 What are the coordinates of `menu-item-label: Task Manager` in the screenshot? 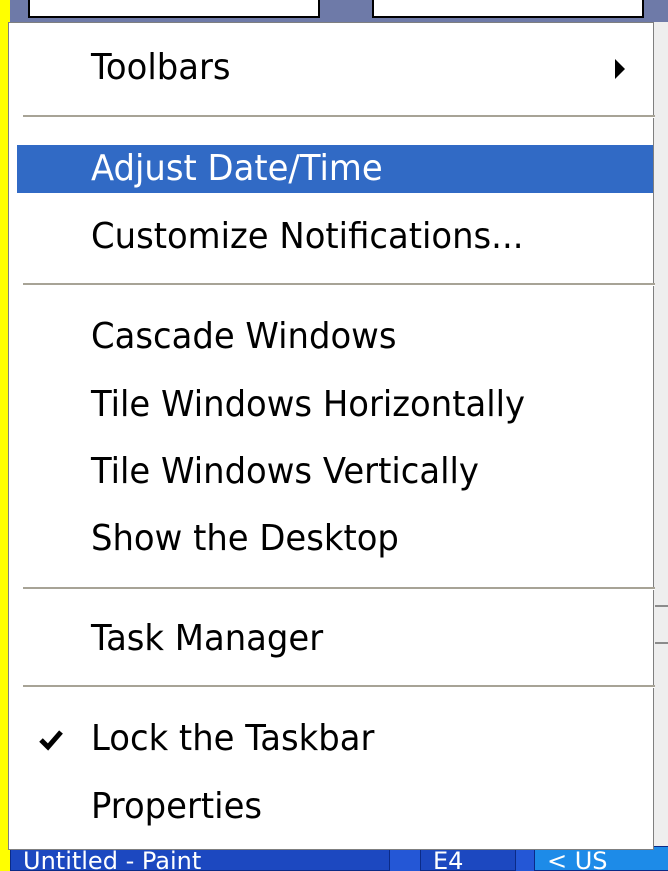 It's located at (207, 638).